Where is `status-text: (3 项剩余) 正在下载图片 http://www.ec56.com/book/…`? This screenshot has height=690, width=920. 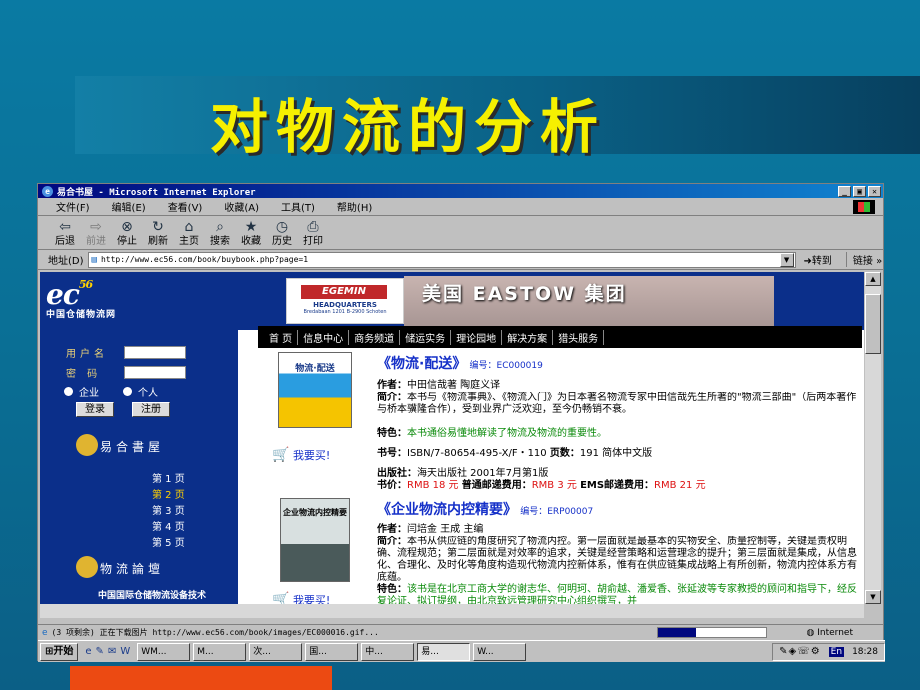
status-text: (3 项剩余) 正在下载图片 http://www.ec56.com/book/… is located at coordinates (215, 632).